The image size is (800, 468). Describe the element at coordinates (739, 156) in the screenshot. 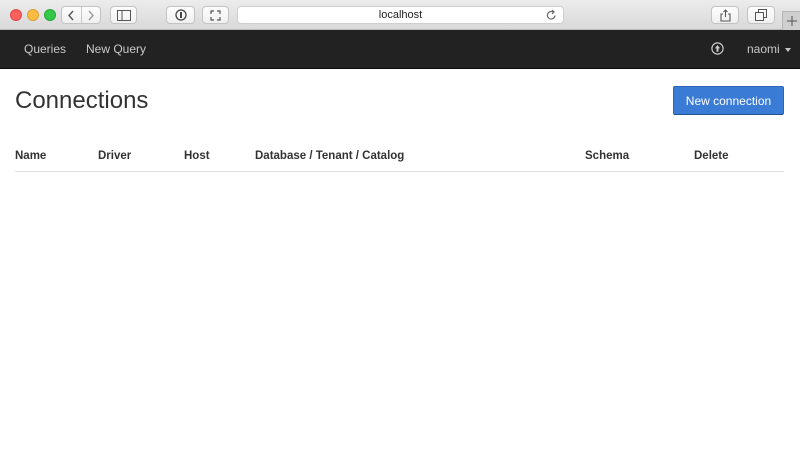

I see `column-header-delete: Delete` at that location.